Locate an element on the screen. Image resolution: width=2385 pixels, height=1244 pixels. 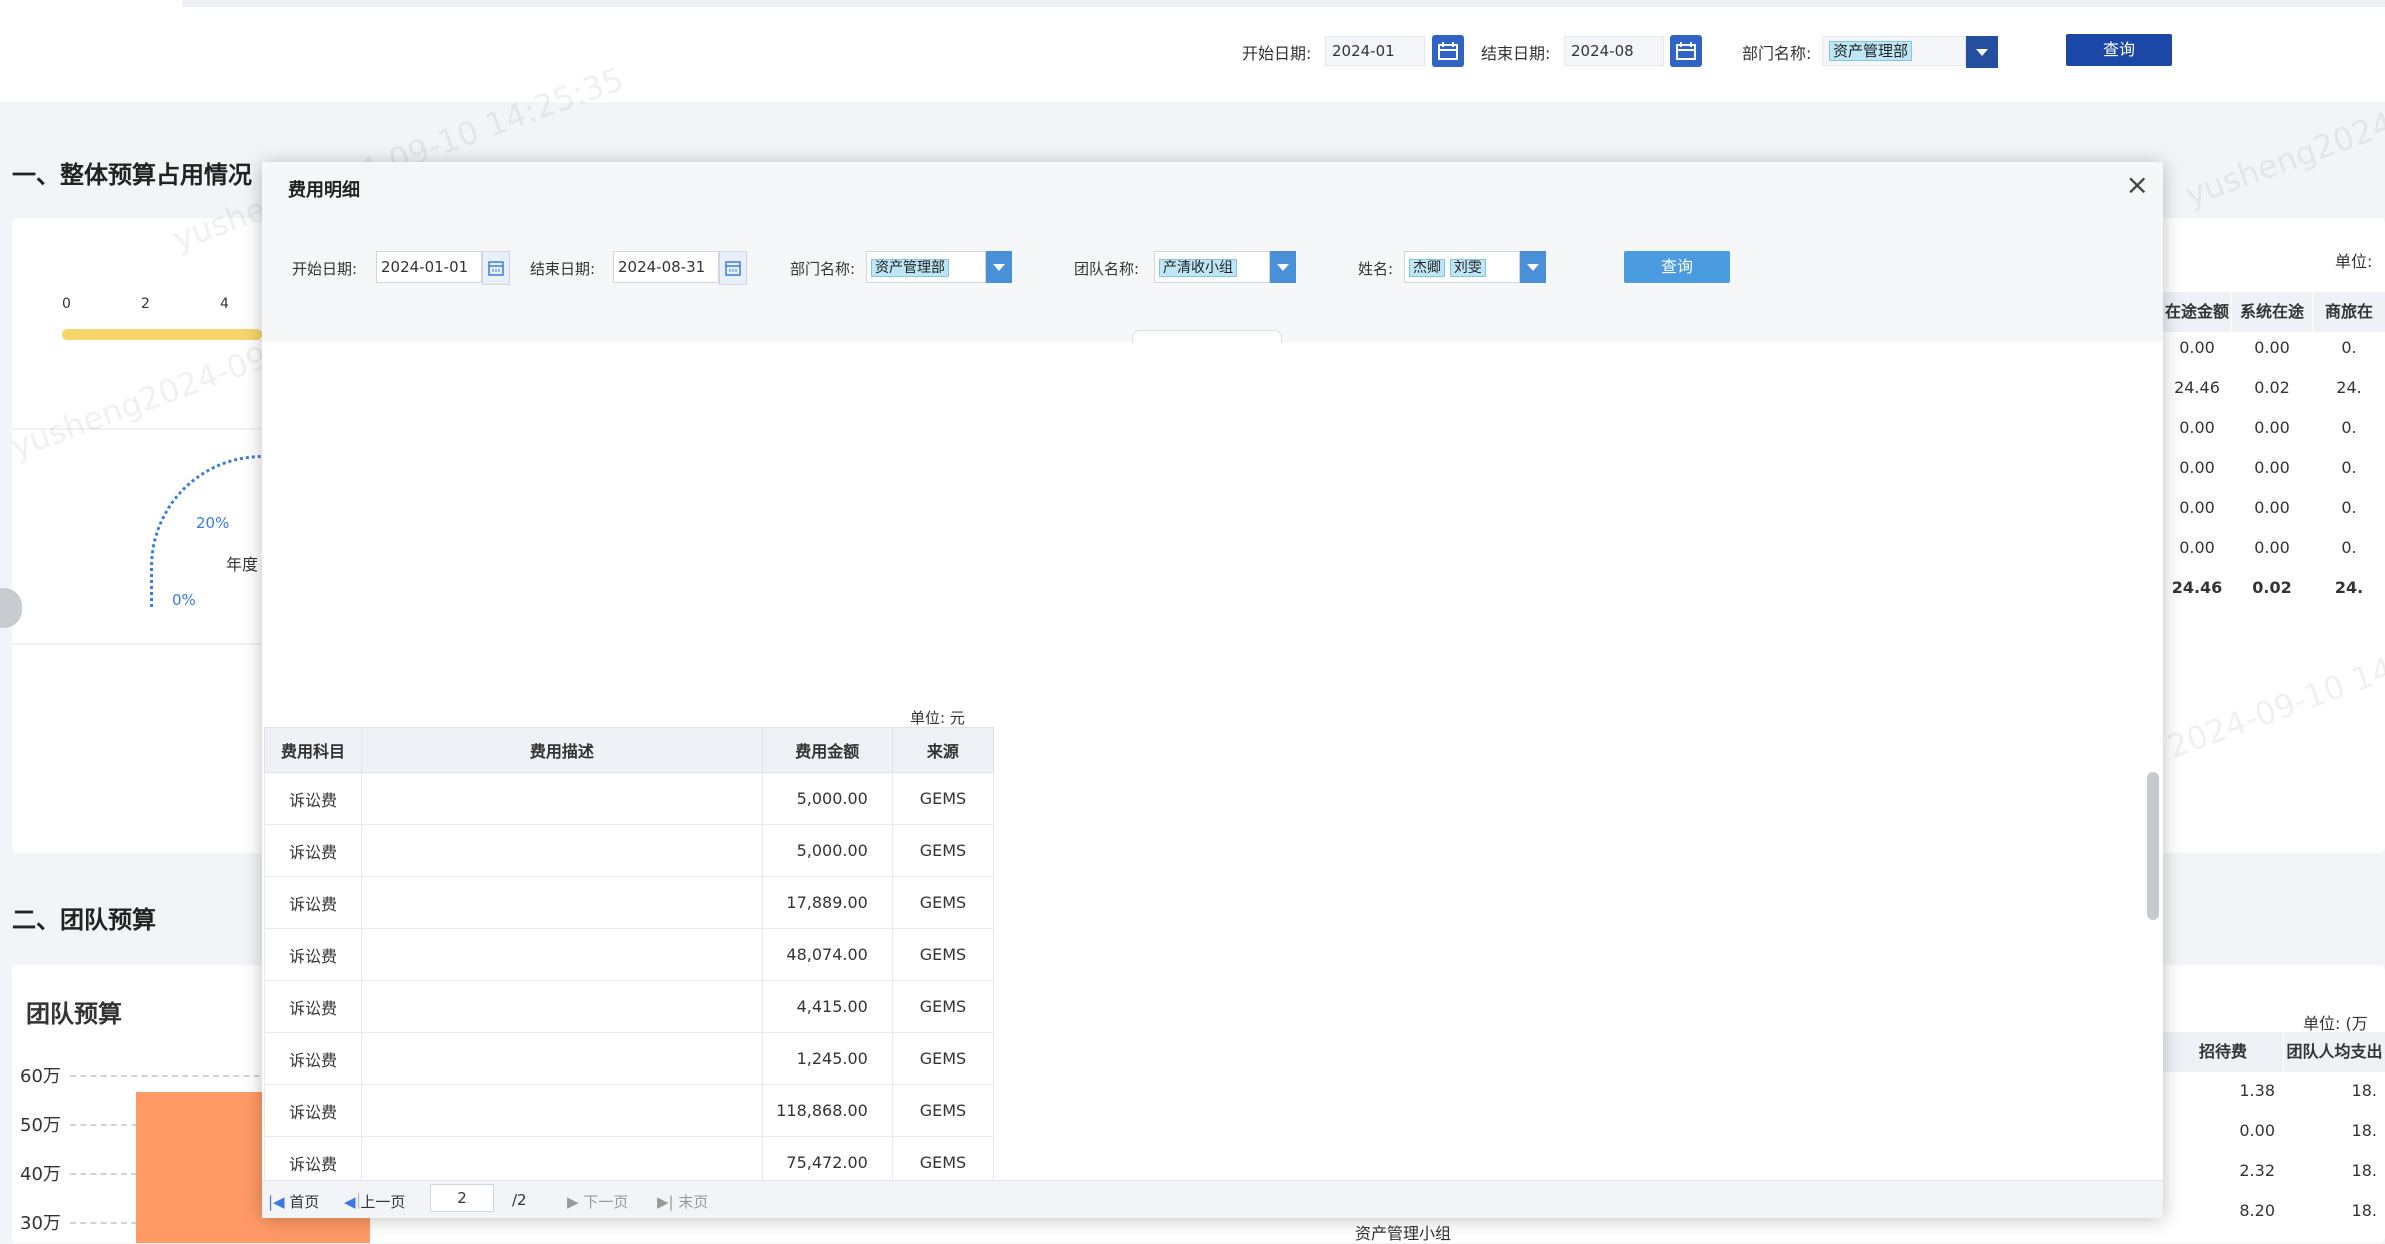
section1-title: 一、整体预算占用情况 is located at coordinates (132, 175).